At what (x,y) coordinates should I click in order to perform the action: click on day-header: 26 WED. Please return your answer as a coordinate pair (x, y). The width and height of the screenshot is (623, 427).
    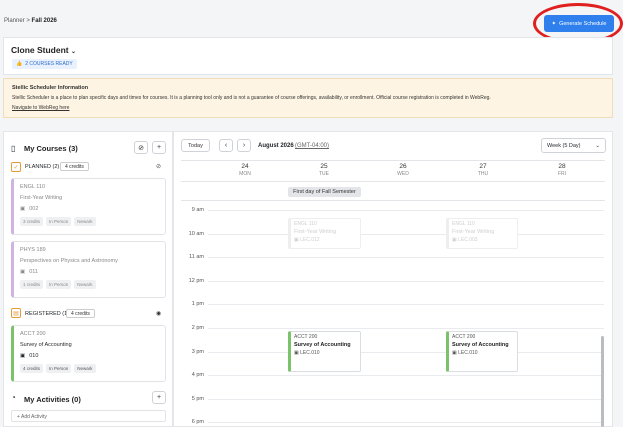
    Looking at the image, I should click on (403, 170).